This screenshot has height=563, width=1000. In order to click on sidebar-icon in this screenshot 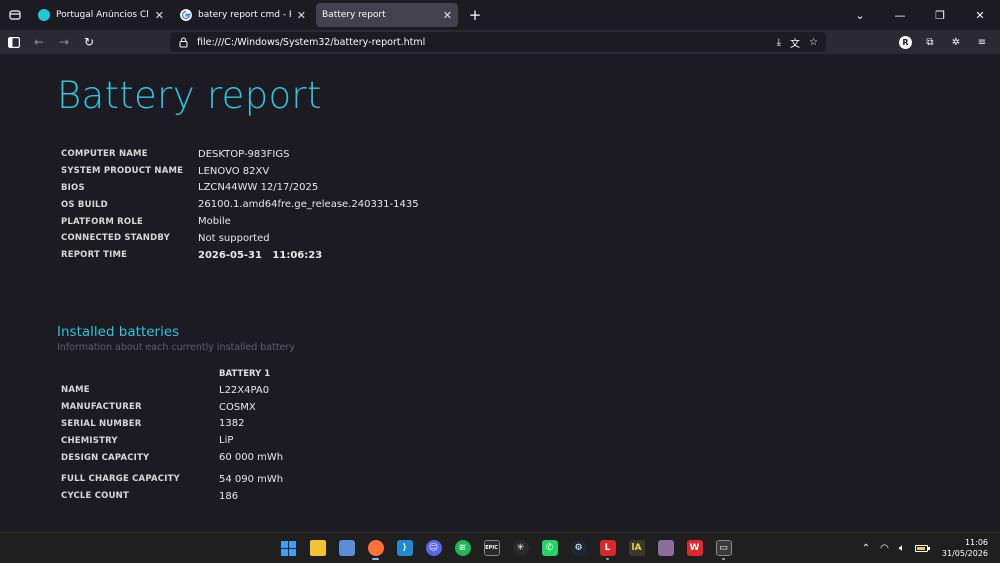, I will do `click(14, 42)`.